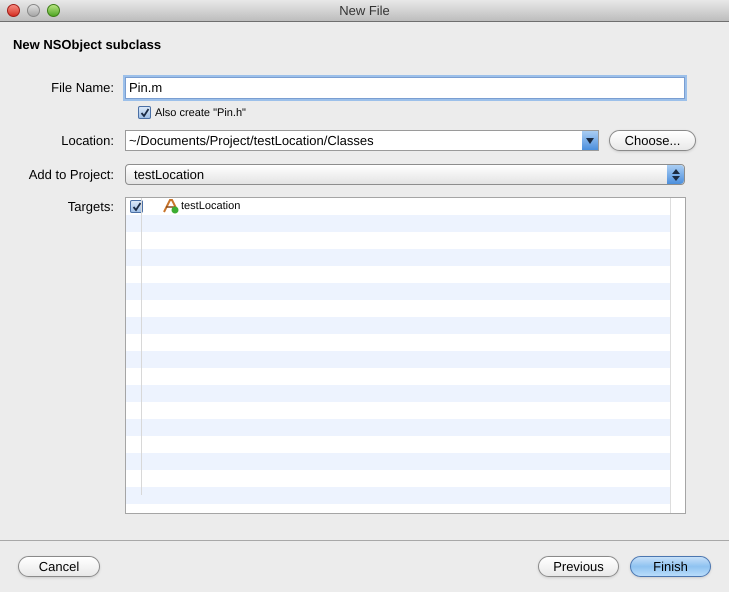 The height and width of the screenshot is (592, 729). What do you see at coordinates (578, 566) in the screenshot?
I see `button: Previous` at bounding box center [578, 566].